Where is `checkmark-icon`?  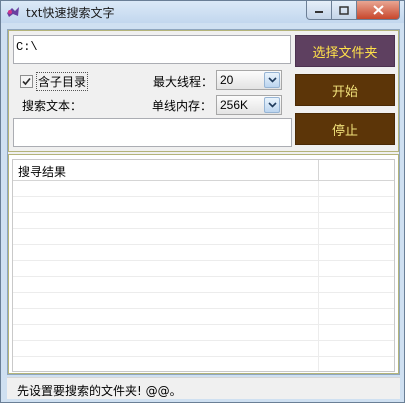 checkmark-icon is located at coordinates (26, 81).